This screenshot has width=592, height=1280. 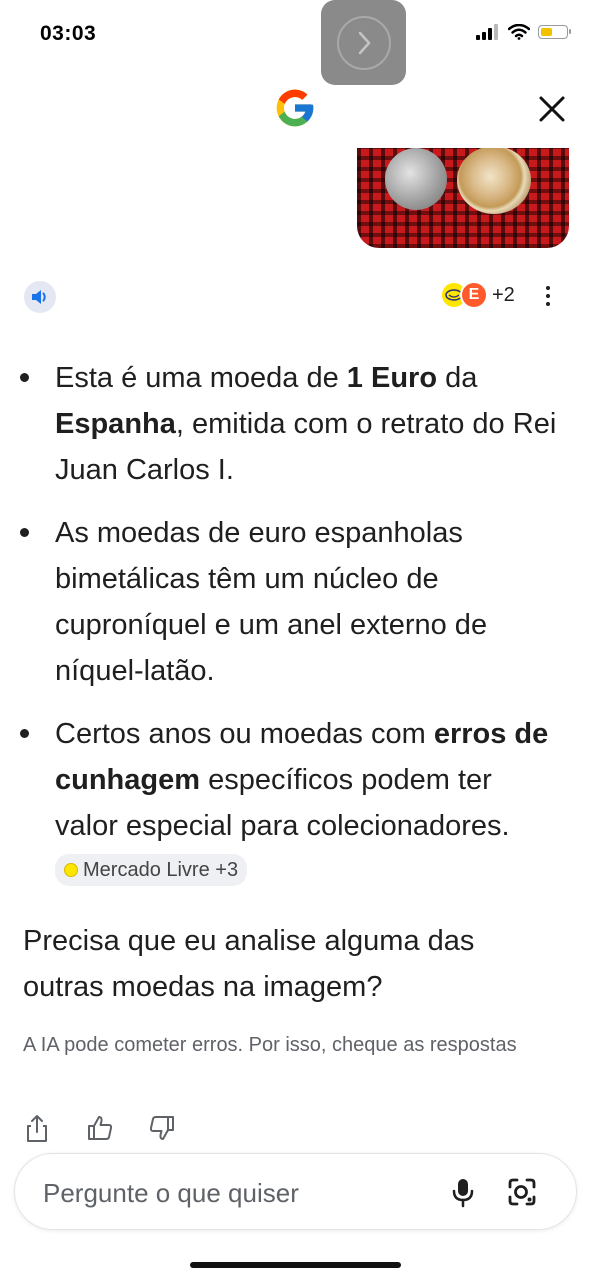 I want to click on chevron-right-icon, so click(x=363, y=42).